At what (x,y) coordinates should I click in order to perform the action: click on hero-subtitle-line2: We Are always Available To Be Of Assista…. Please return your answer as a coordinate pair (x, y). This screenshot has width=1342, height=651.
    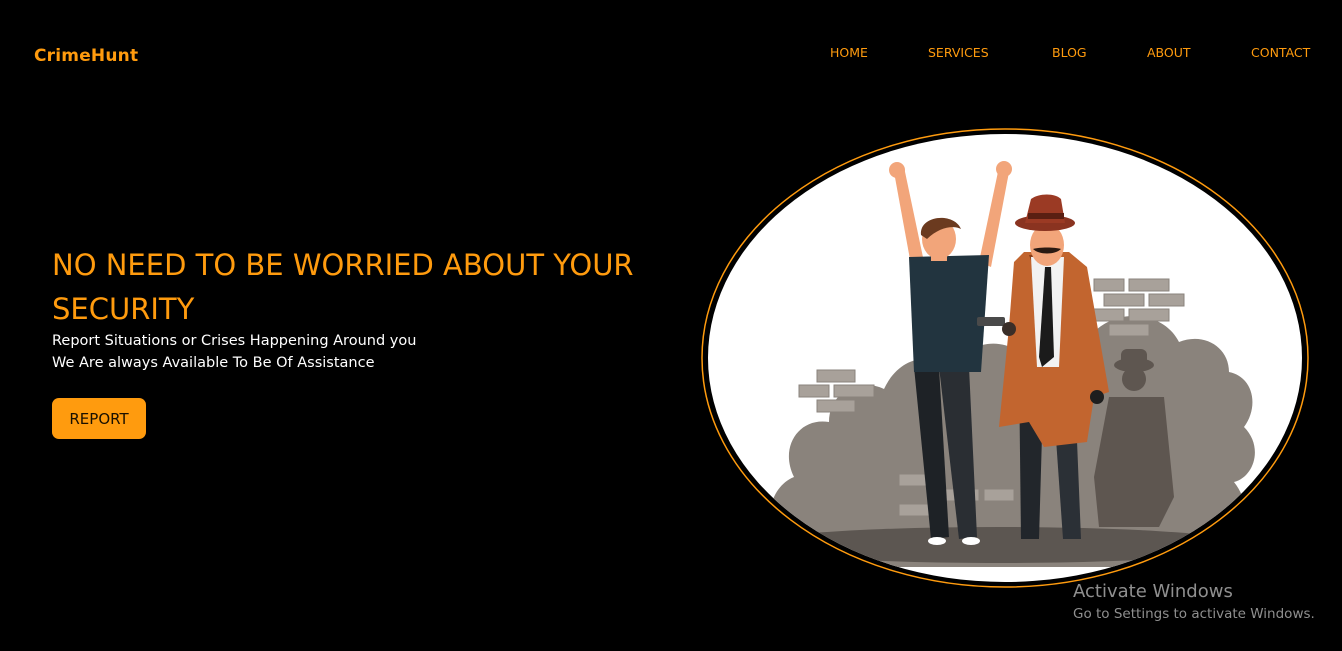
    Looking at the image, I should click on (213, 363).